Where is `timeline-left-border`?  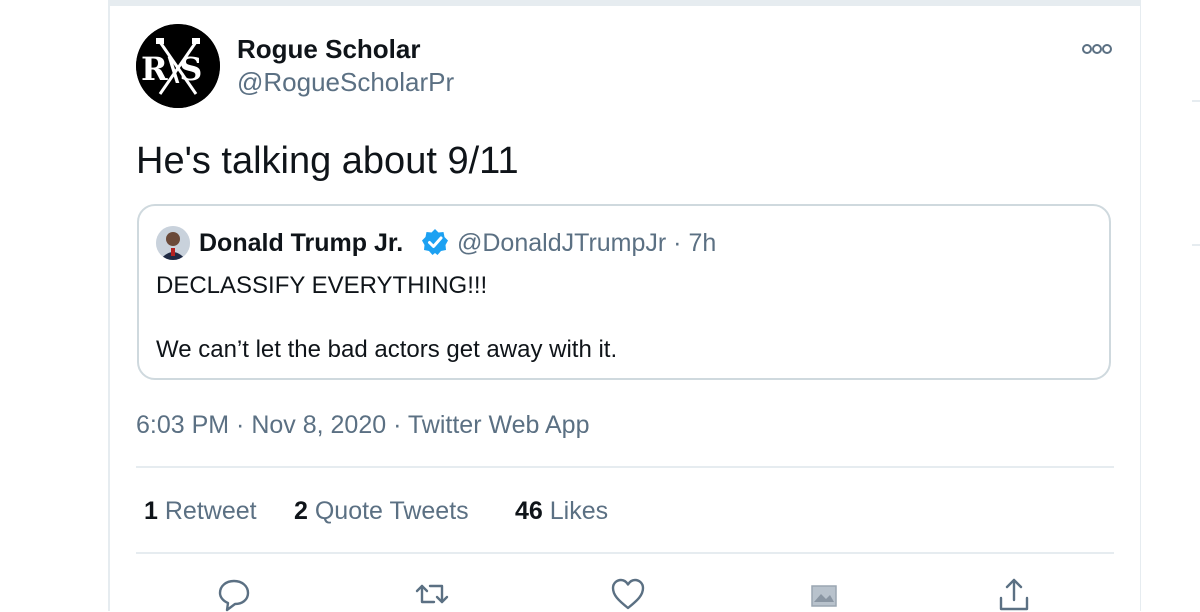 timeline-left-border is located at coordinates (109, 305).